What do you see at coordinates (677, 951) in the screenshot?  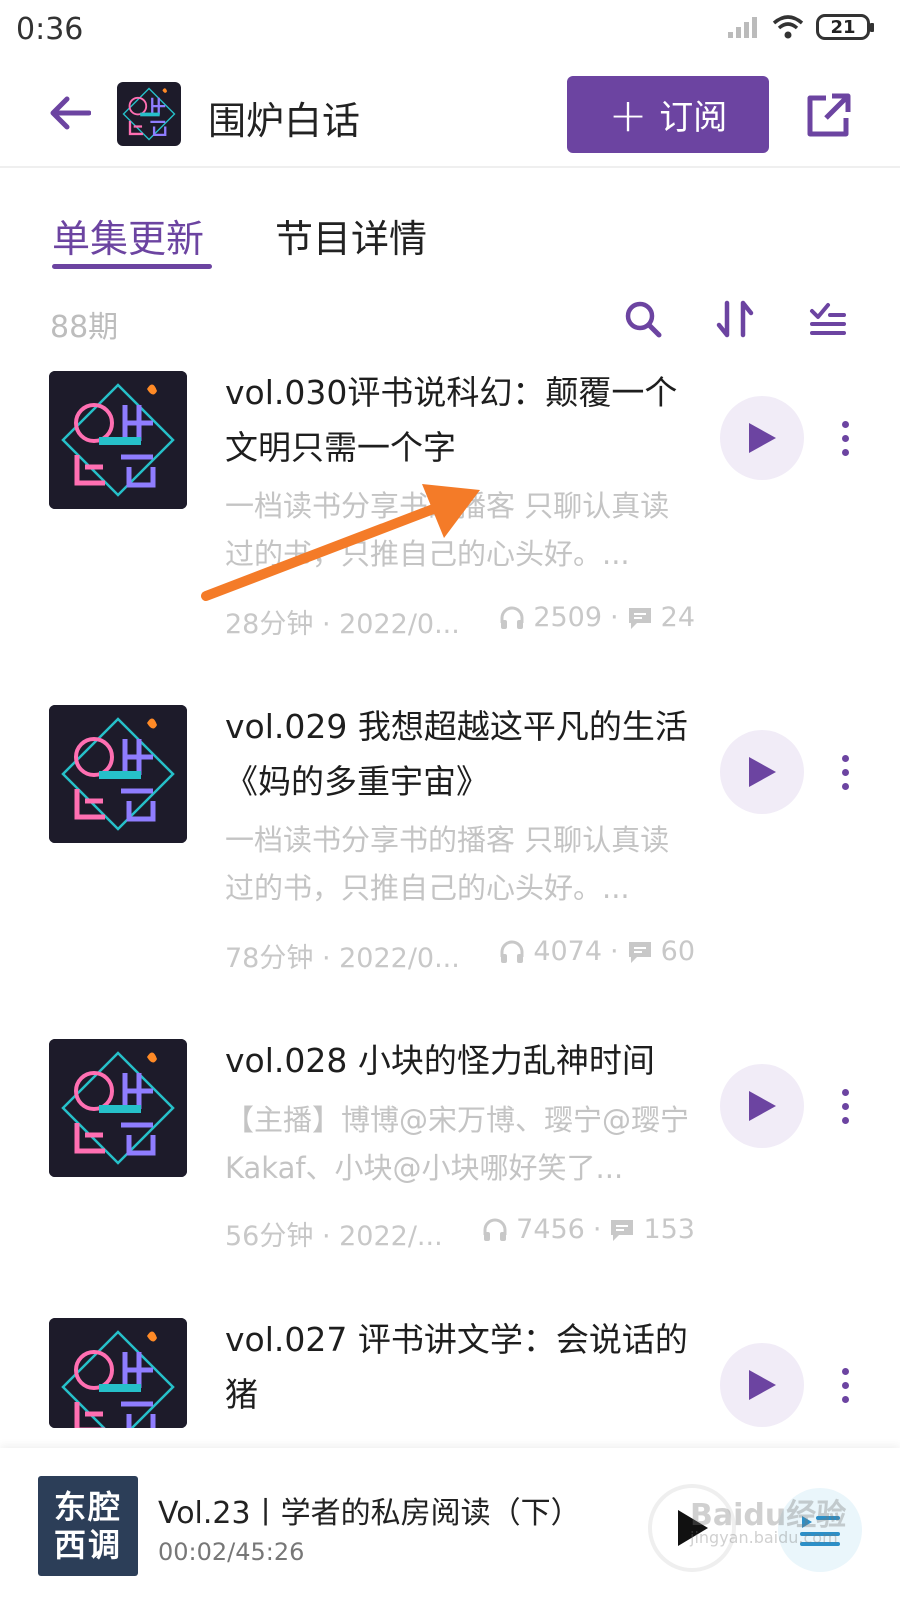 I see `comment-count: 60` at bounding box center [677, 951].